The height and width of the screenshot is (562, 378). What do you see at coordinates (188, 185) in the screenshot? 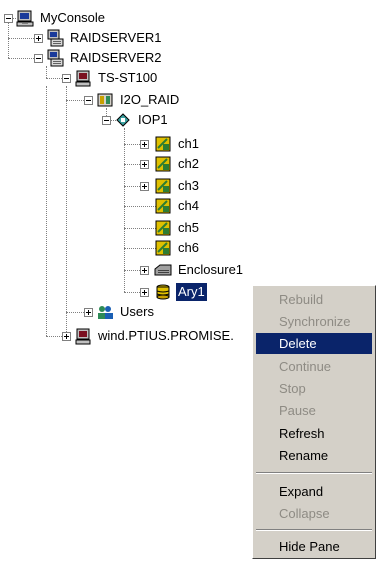
I see `tree-node-label: ch3` at bounding box center [188, 185].